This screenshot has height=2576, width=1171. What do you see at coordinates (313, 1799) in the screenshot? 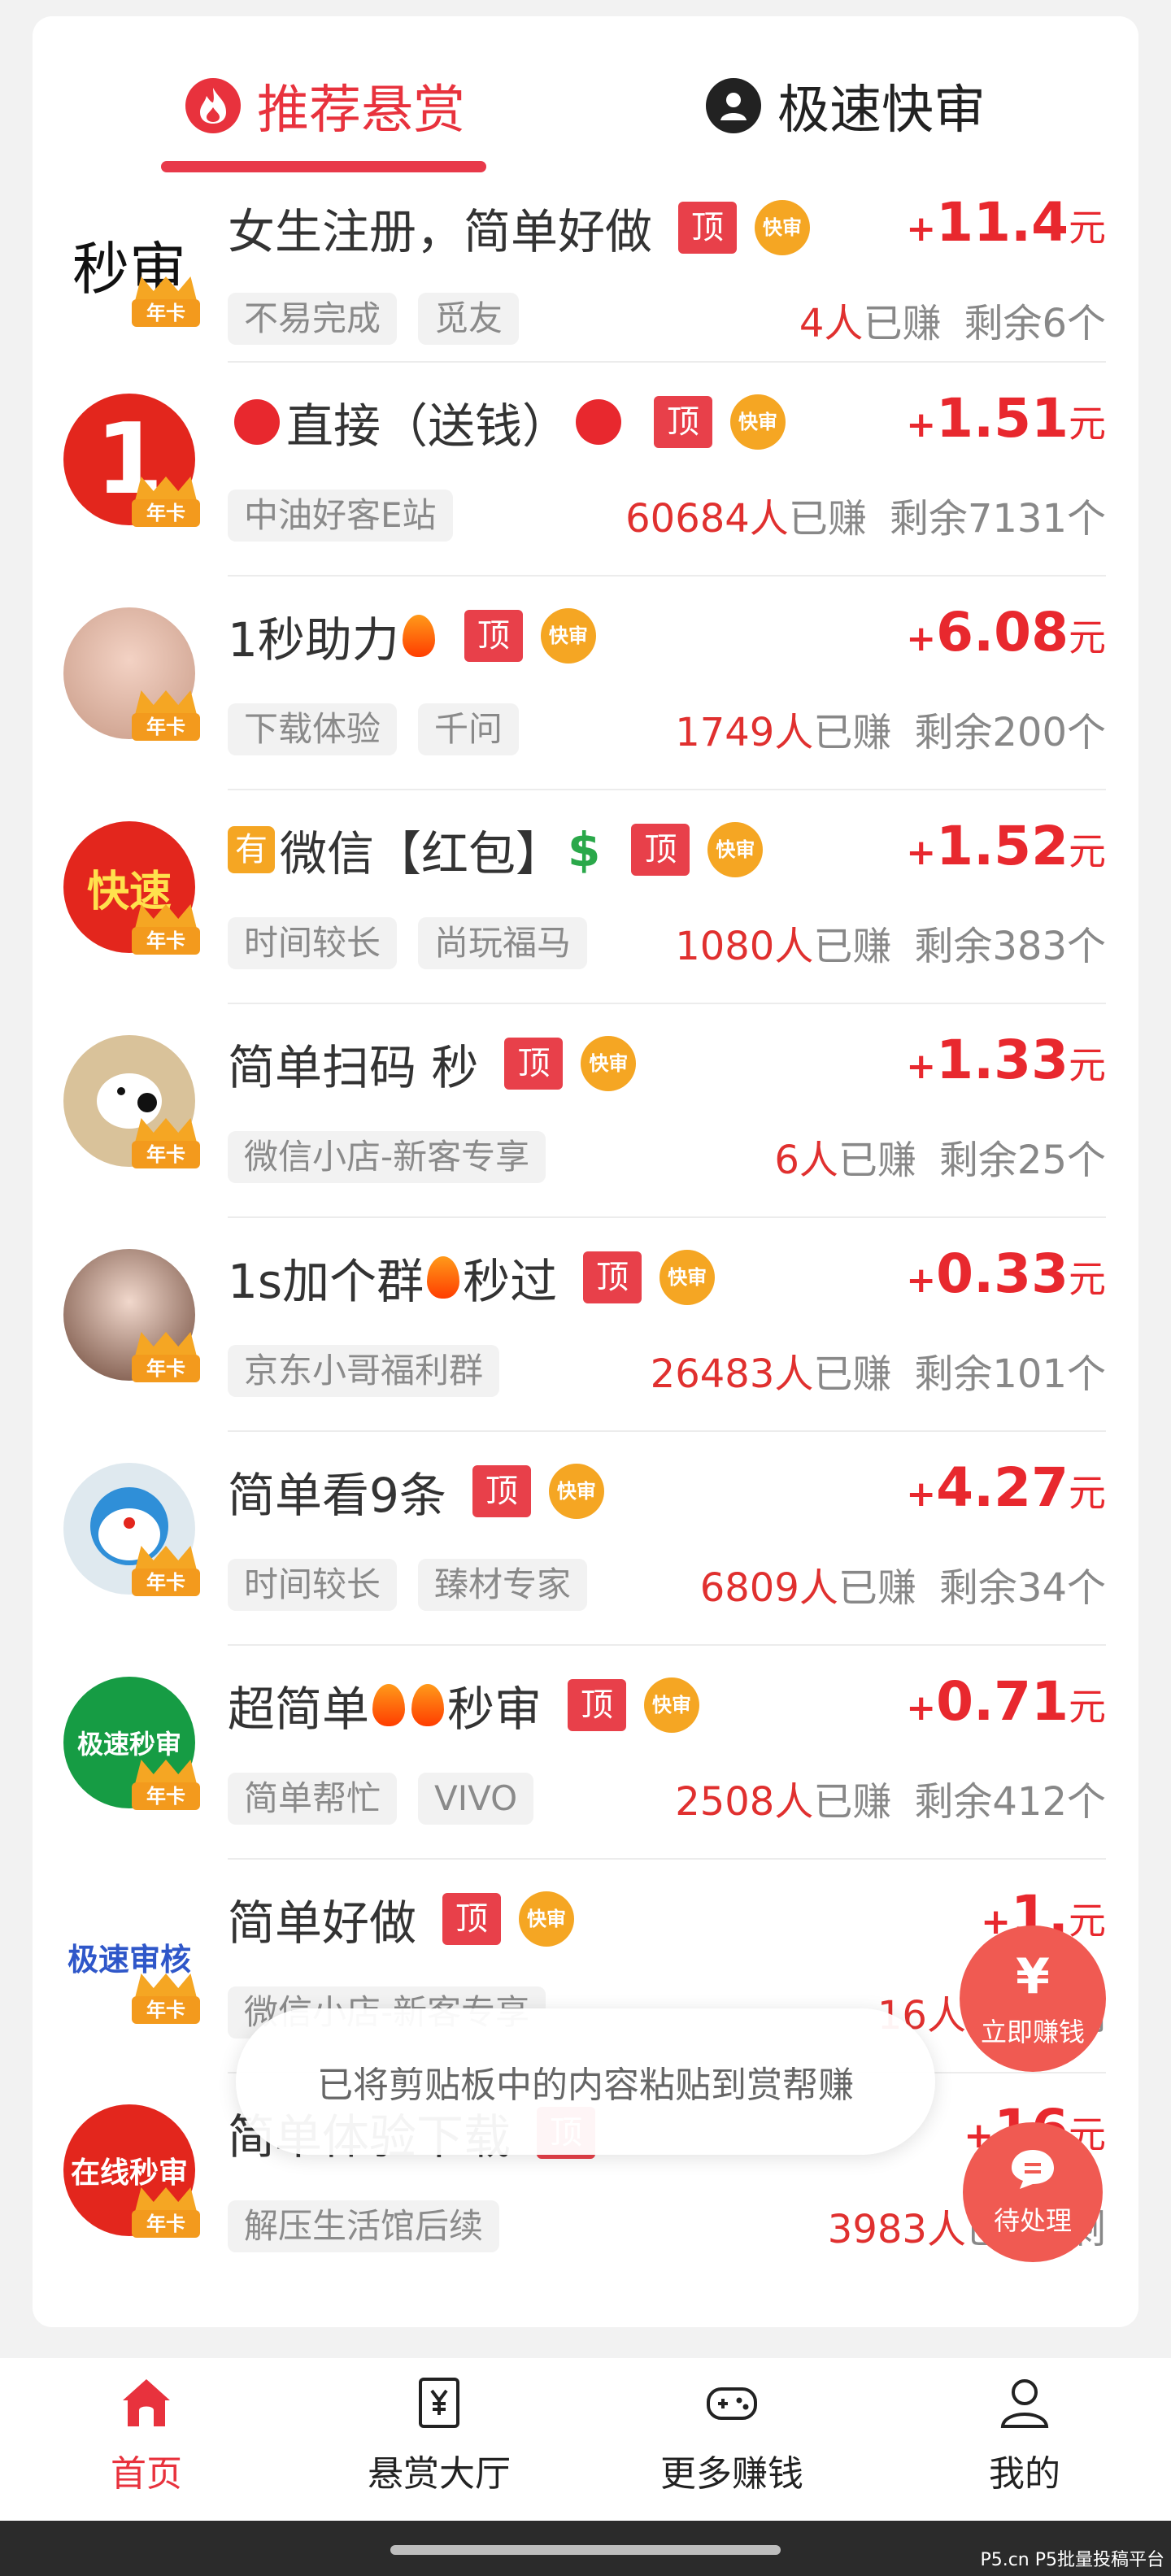
I see `task-tag: 简单帮忙` at bounding box center [313, 1799].